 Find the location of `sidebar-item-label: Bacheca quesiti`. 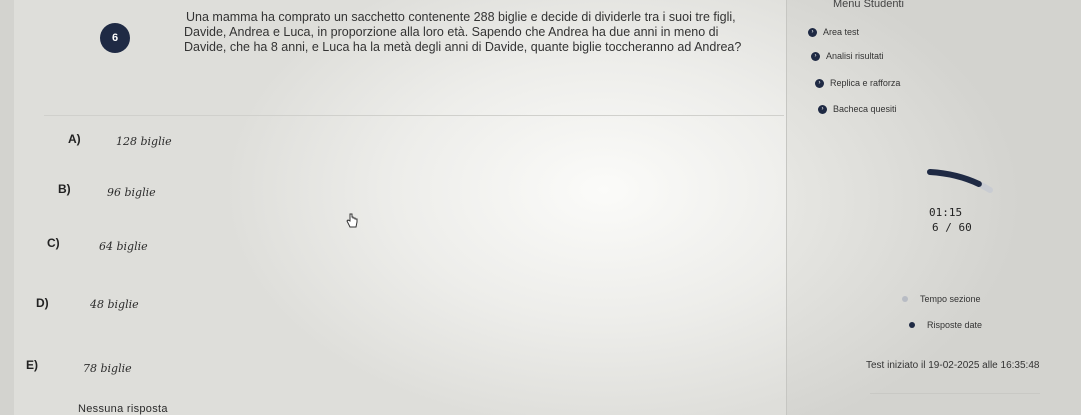

sidebar-item-label: Bacheca quesiti is located at coordinates (865, 109).